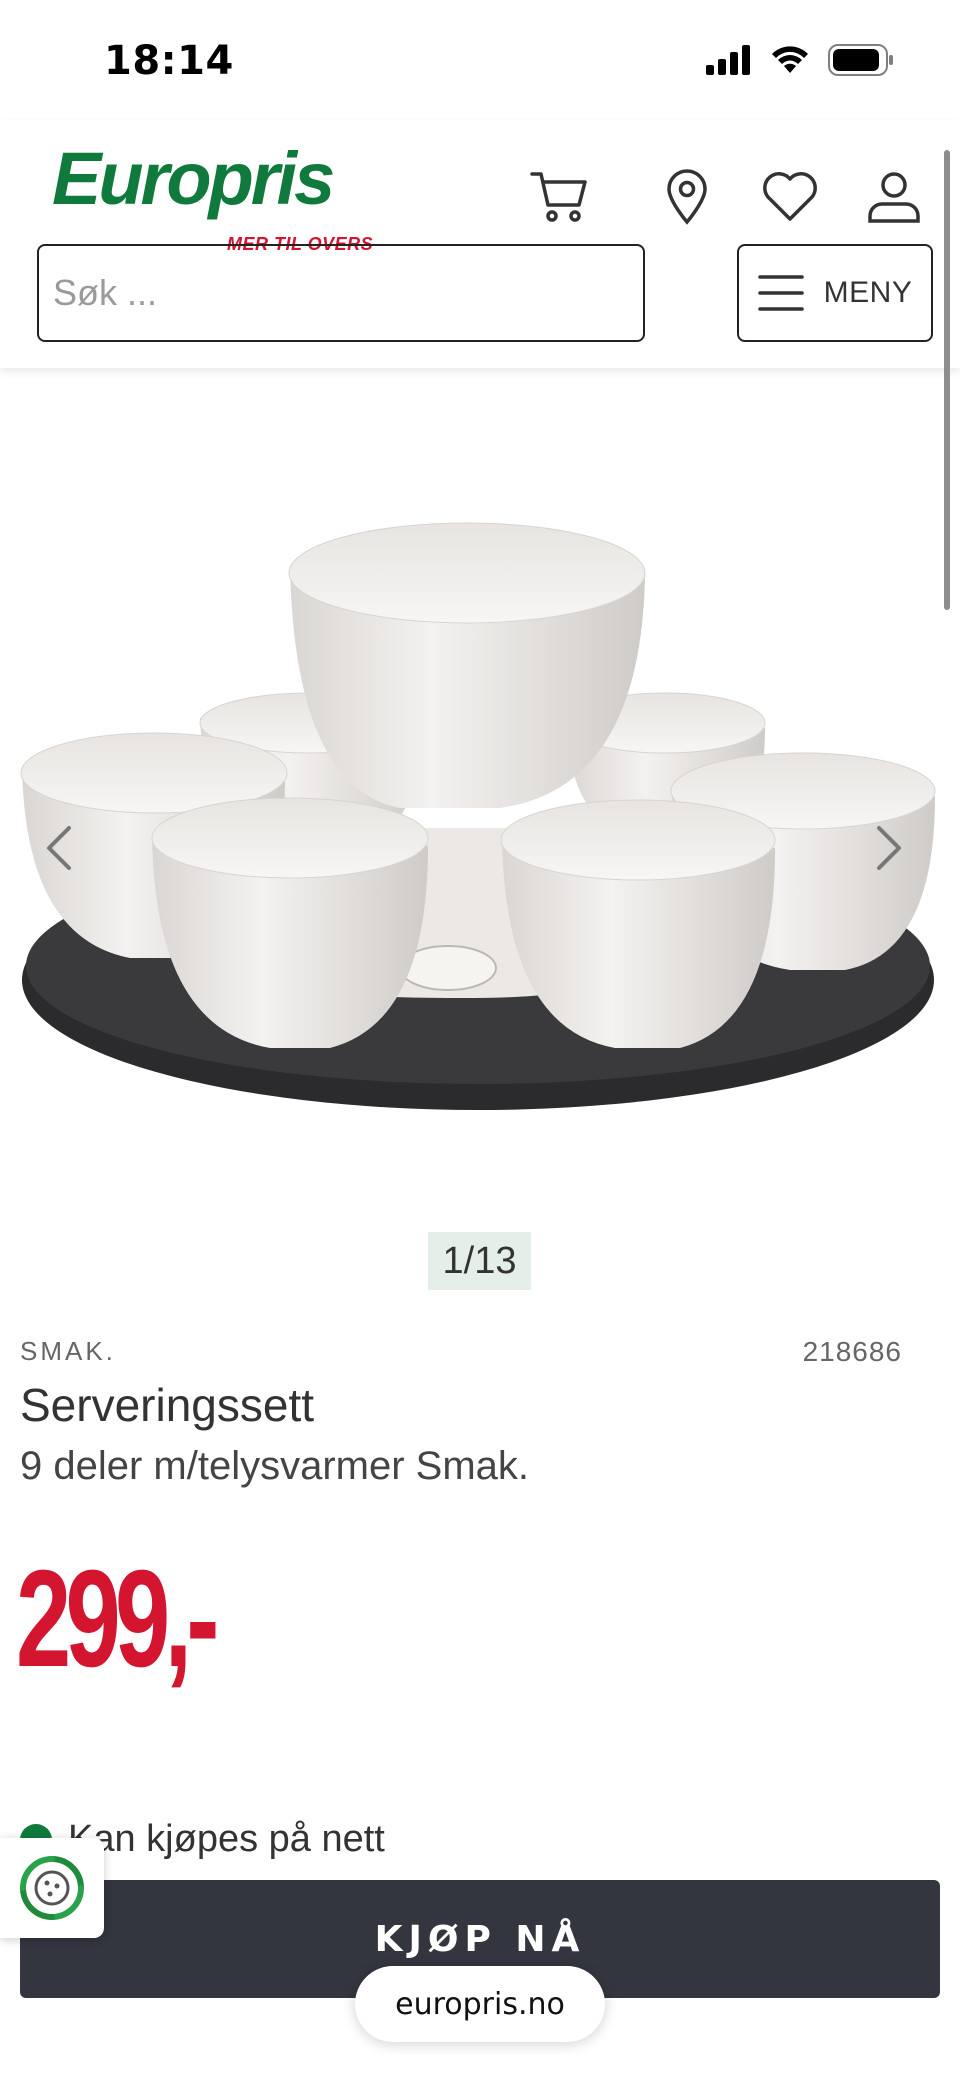 This screenshot has width=960, height=2078. What do you see at coordinates (480, 60) in the screenshot?
I see `status-bar: 18:14` at bounding box center [480, 60].